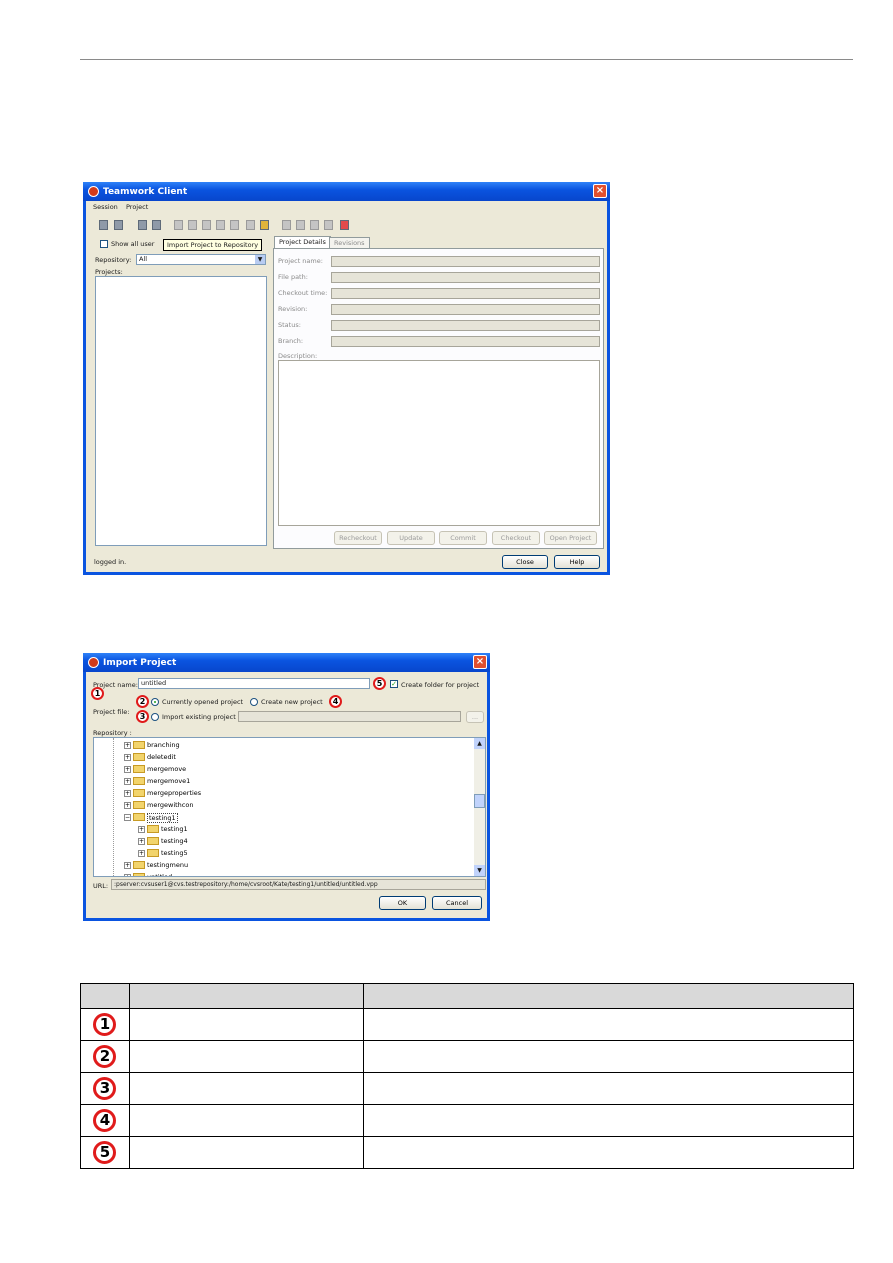 The height and width of the screenshot is (1263, 893). What do you see at coordinates (127, 817) in the screenshot?
I see `collapse-icon: −` at bounding box center [127, 817].